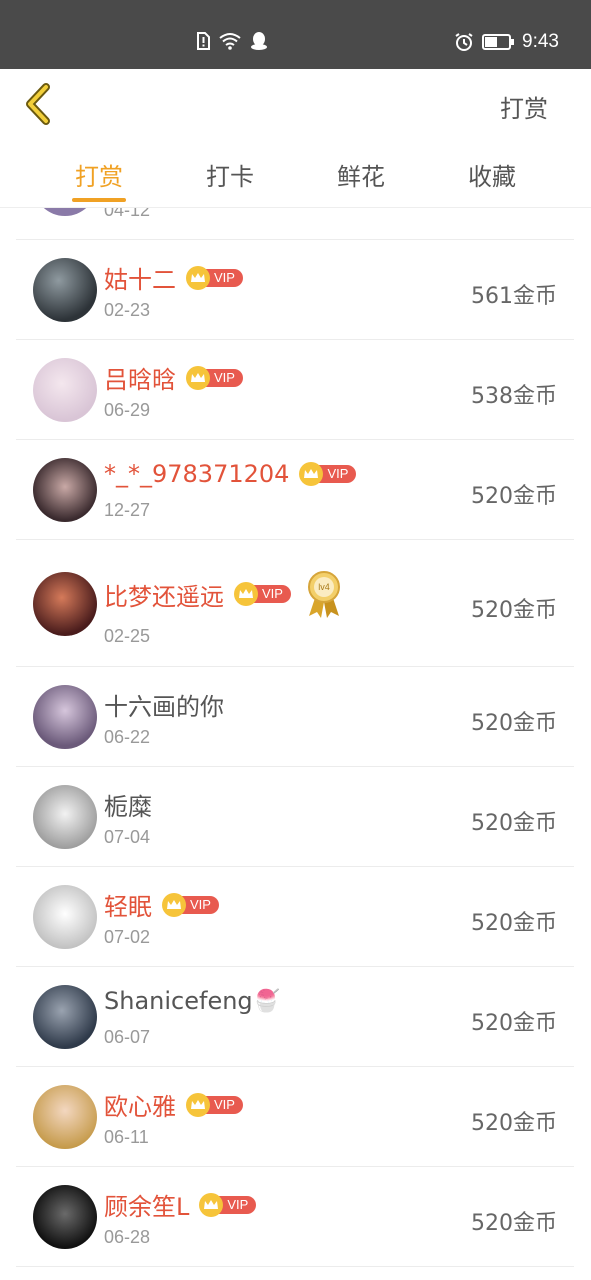 The height and width of the screenshot is (1280, 591). Describe the element at coordinates (295, 717) in the screenshot. I see `list-item: 十六画的你 06-22 520金币` at that location.